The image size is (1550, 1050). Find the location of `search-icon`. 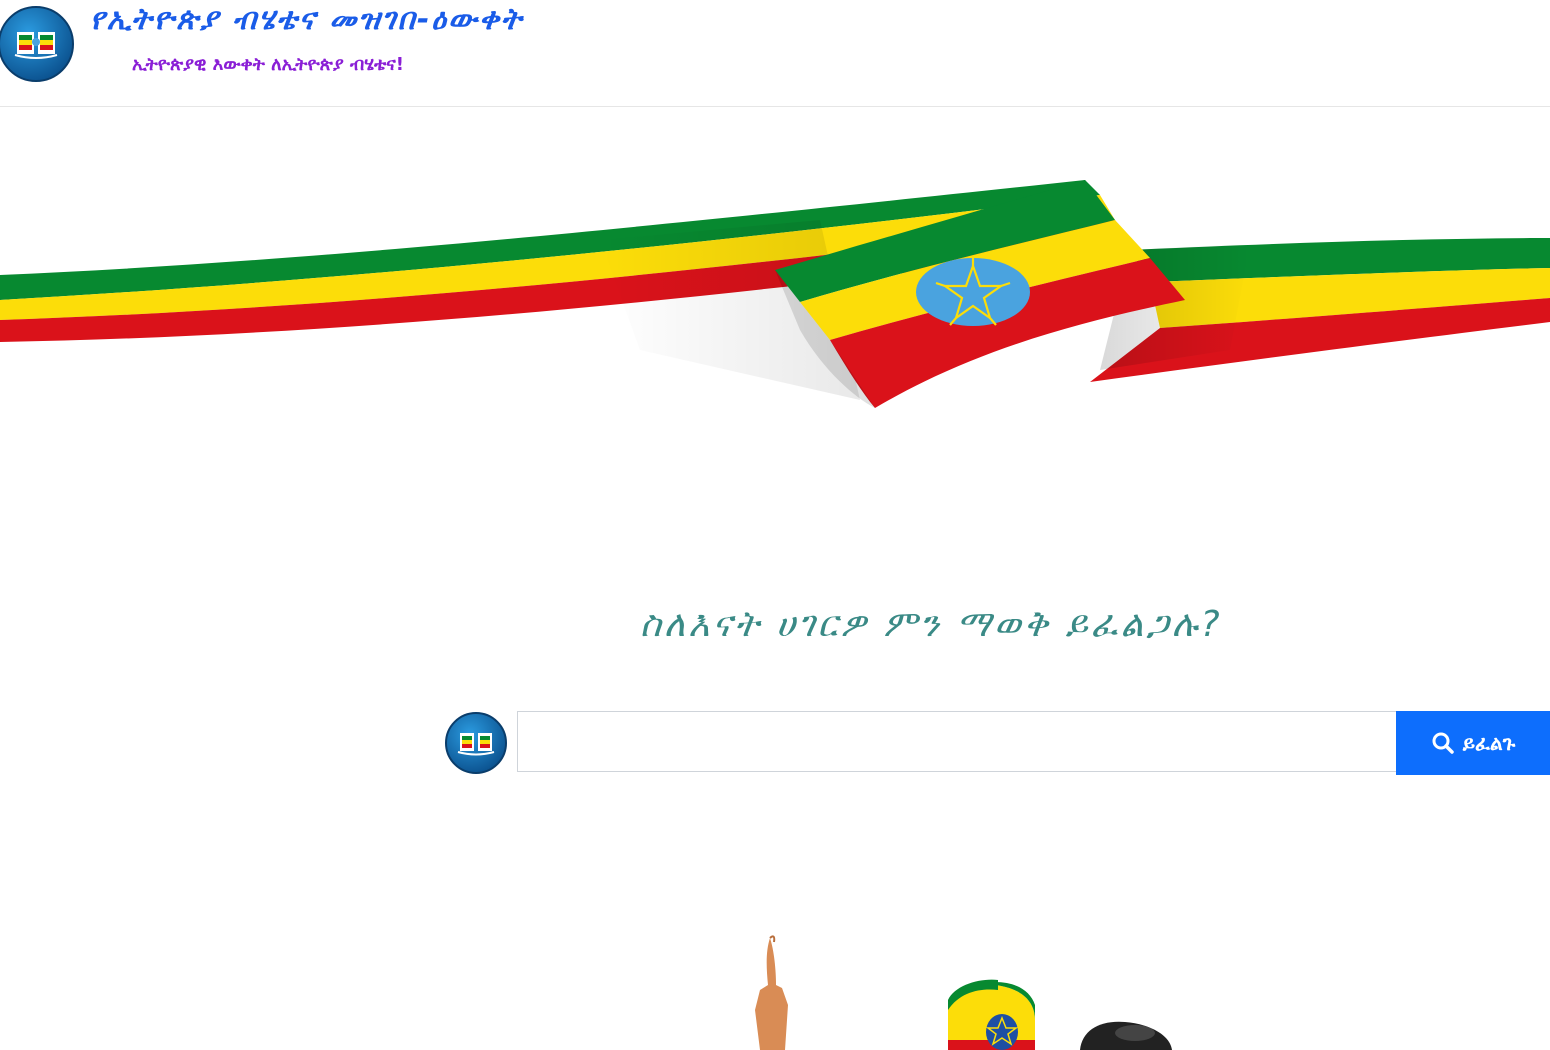

search-icon is located at coordinates (1443, 743).